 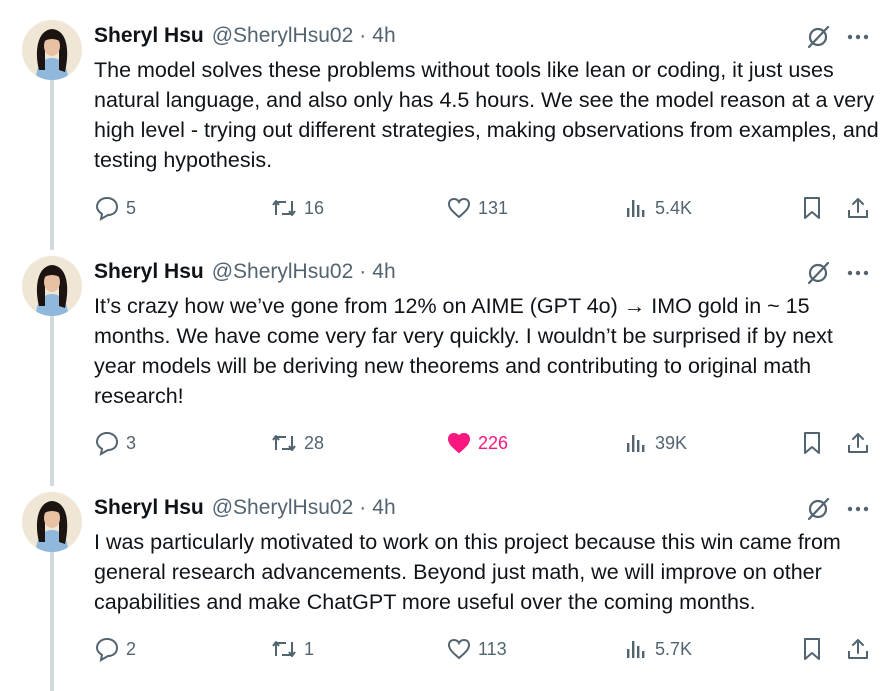 What do you see at coordinates (131, 442) in the screenshot?
I see `reply-count: 3` at bounding box center [131, 442].